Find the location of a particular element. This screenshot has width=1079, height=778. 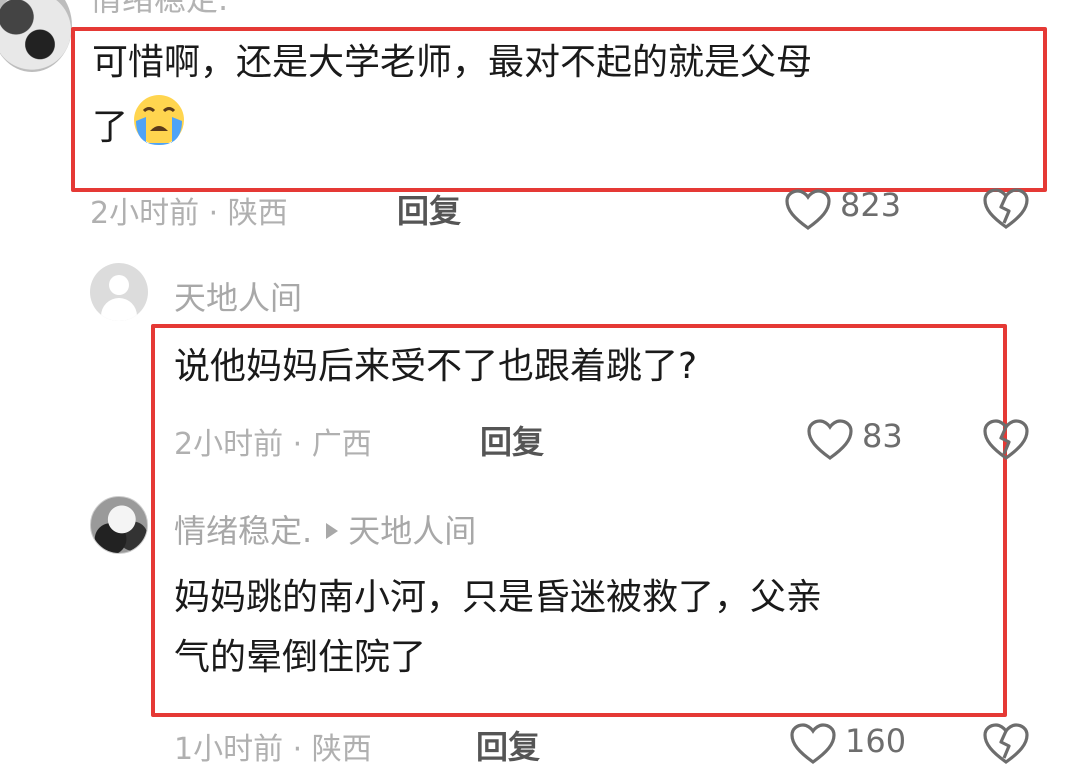

comment-meta: 1小时前 · 陕西 is located at coordinates (273, 749).